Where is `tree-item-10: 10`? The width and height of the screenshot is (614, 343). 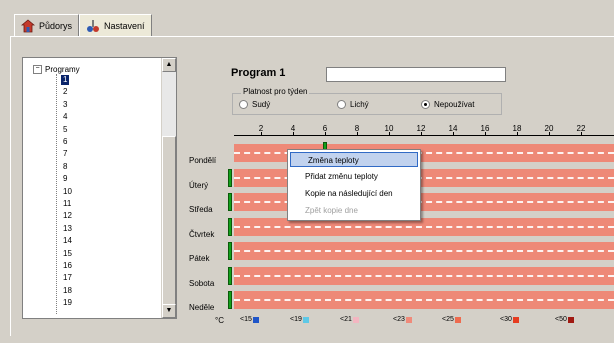
tree-item-10: 10 is located at coordinates (67, 192).